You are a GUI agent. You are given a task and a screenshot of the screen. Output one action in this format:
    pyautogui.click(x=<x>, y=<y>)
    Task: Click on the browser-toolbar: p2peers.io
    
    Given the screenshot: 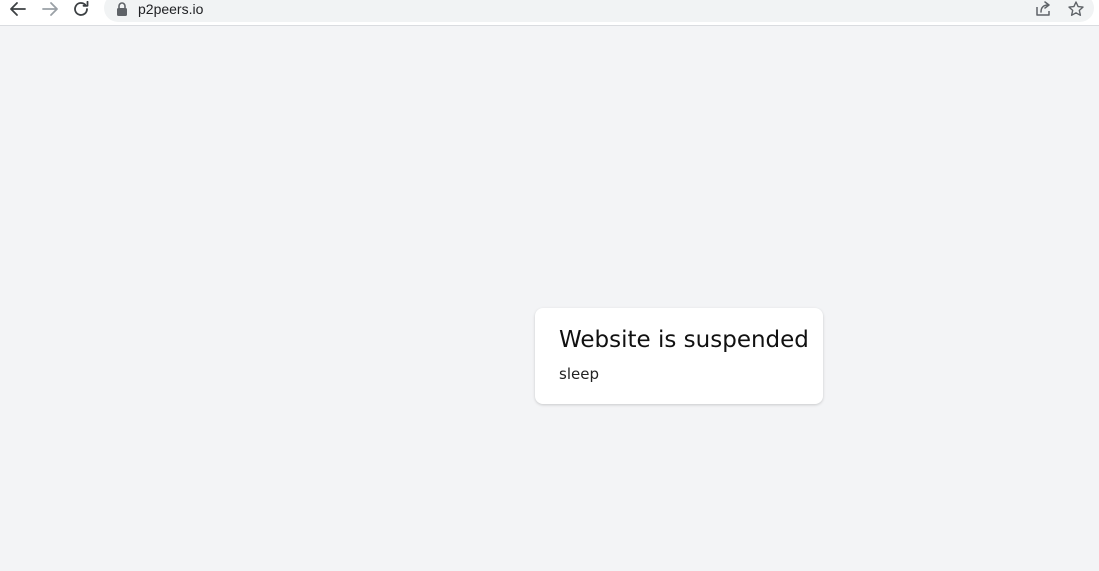 What is the action you would take?
    pyautogui.click(x=549, y=13)
    